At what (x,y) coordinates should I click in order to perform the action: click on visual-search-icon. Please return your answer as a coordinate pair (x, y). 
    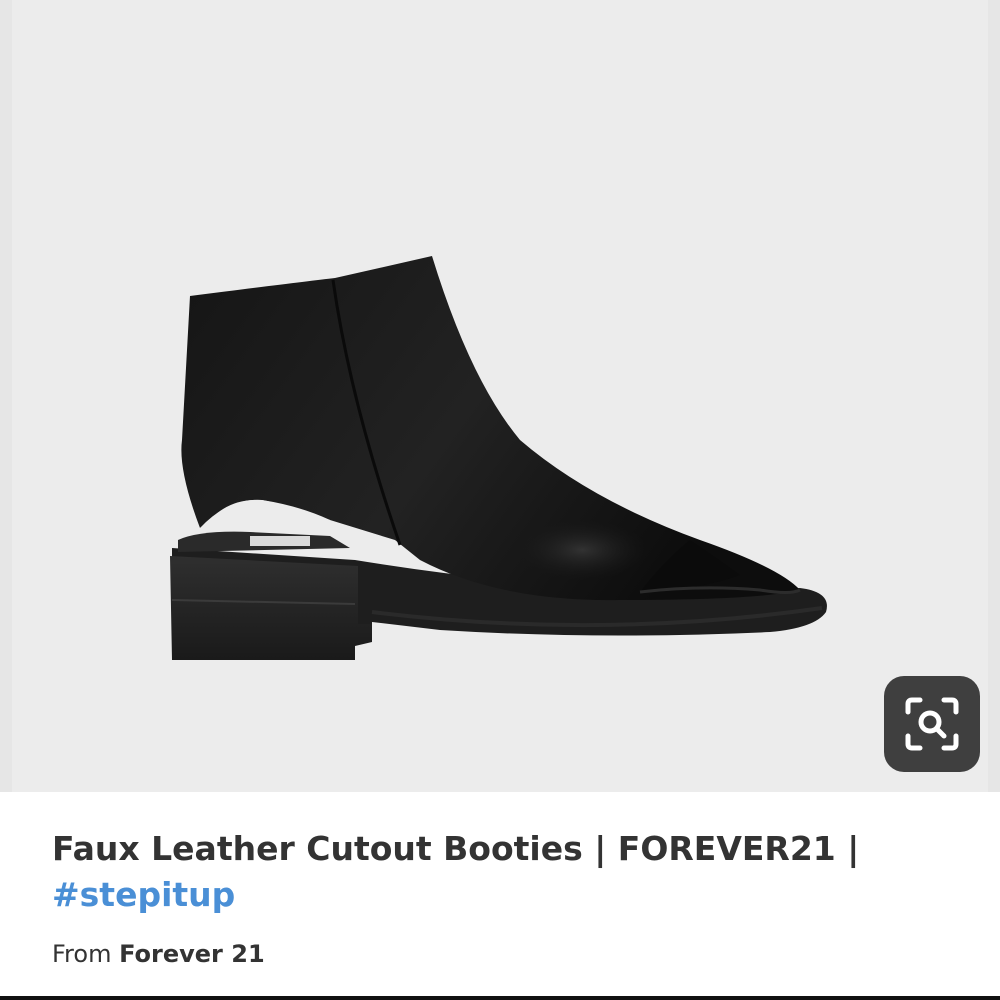
    Looking at the image, I should click on (932, 724).